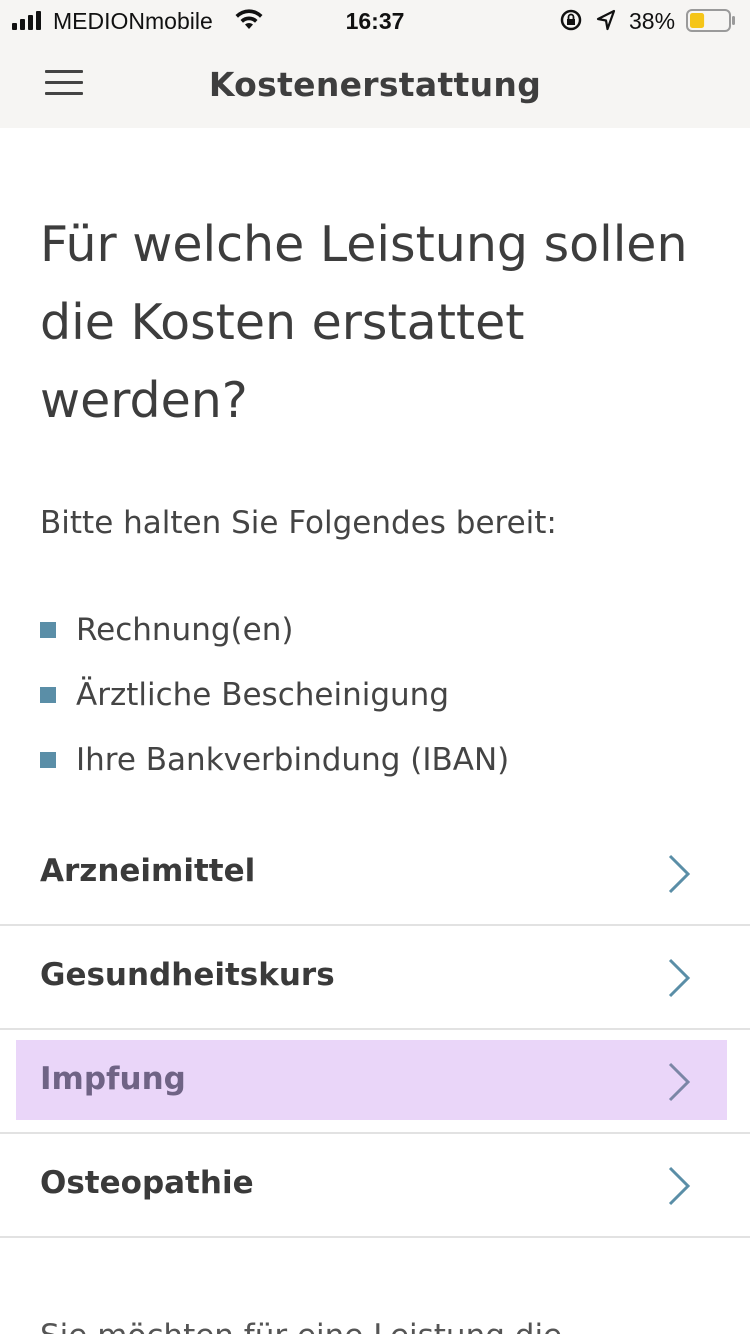  I want to click on option-label: Arzneimittel, so click(148, 871).